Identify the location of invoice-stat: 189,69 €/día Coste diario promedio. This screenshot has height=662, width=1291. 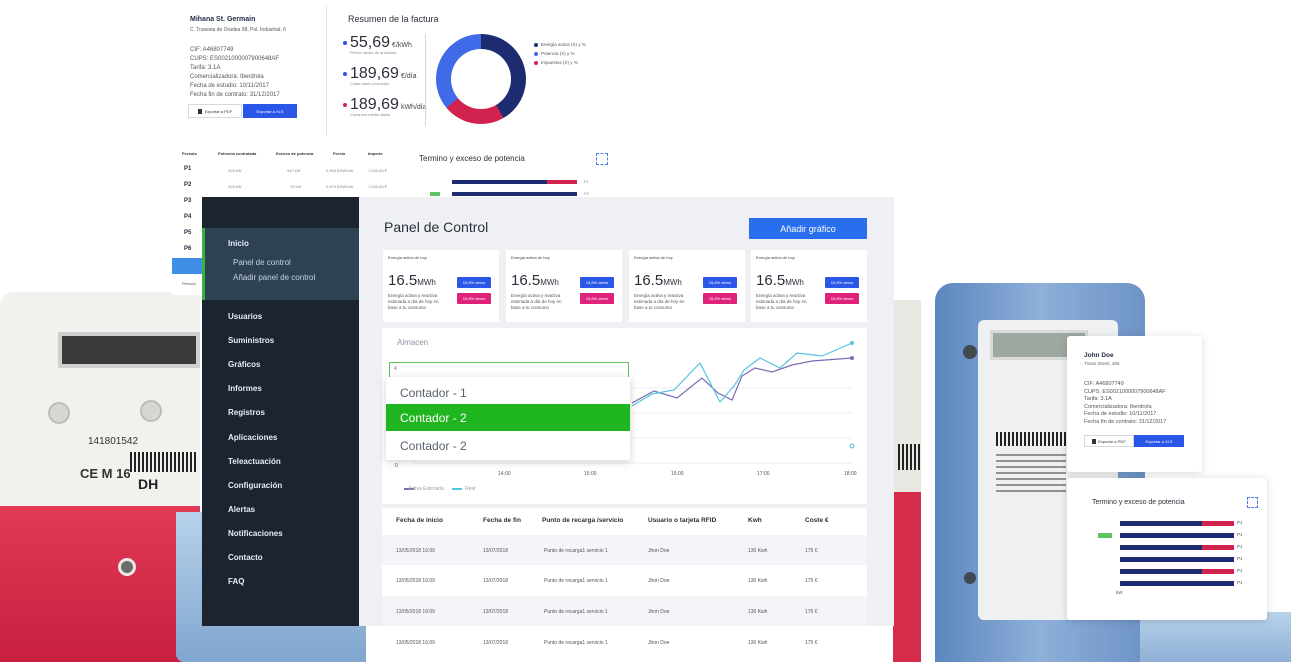
(380, 75).